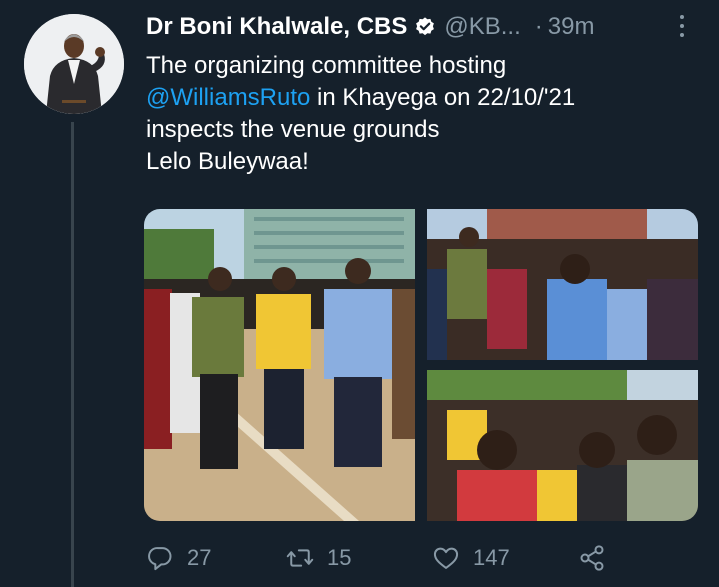 The height and width of the screenshot is (587, 719). I want to click on tweet-header: Dr Boni Khalwale, CBS @KB... · 39m, so click(426, 27).